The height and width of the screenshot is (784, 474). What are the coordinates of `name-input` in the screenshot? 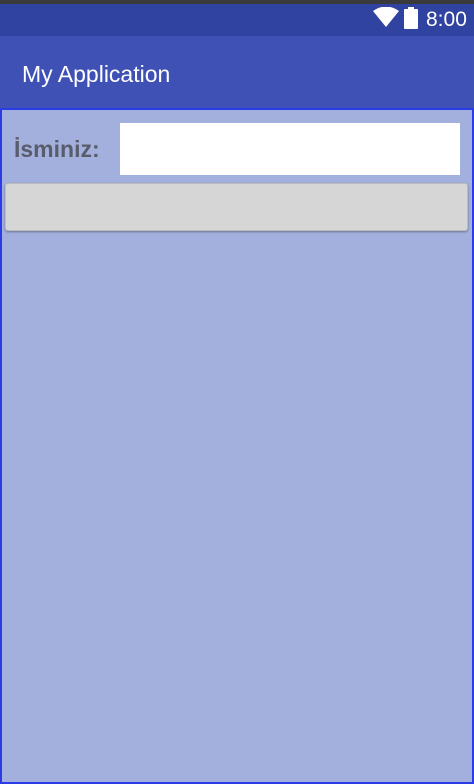 It's located at (290, 149).